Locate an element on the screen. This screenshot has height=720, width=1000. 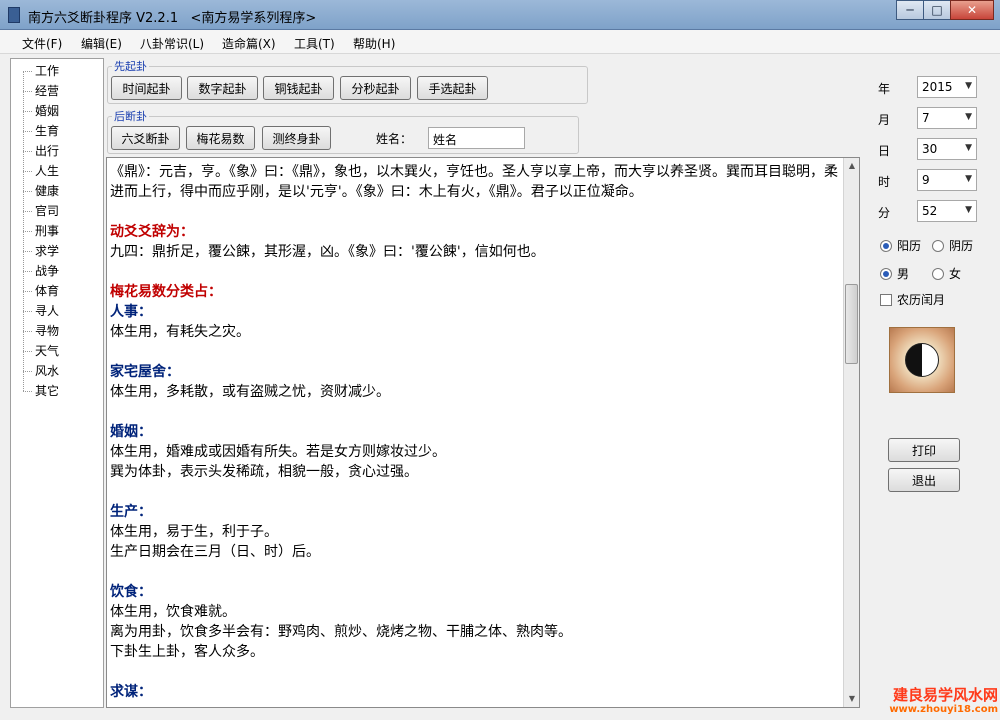
seconds-divination-button: 分秒起卦 is located at coordinates (375, 88).